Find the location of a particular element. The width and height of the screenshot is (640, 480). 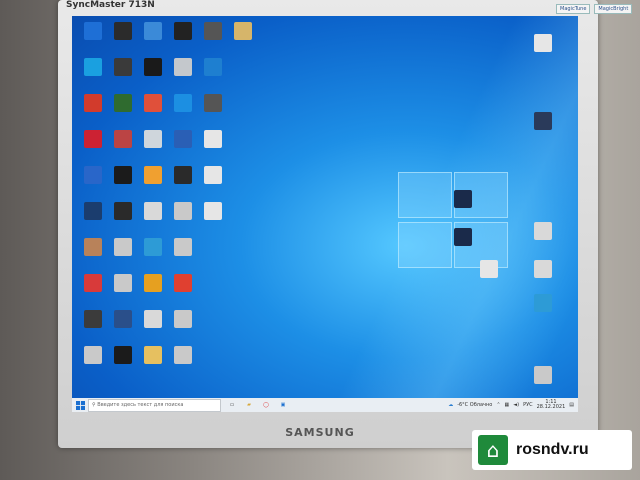

start-button is located at coordinates (80, 405).